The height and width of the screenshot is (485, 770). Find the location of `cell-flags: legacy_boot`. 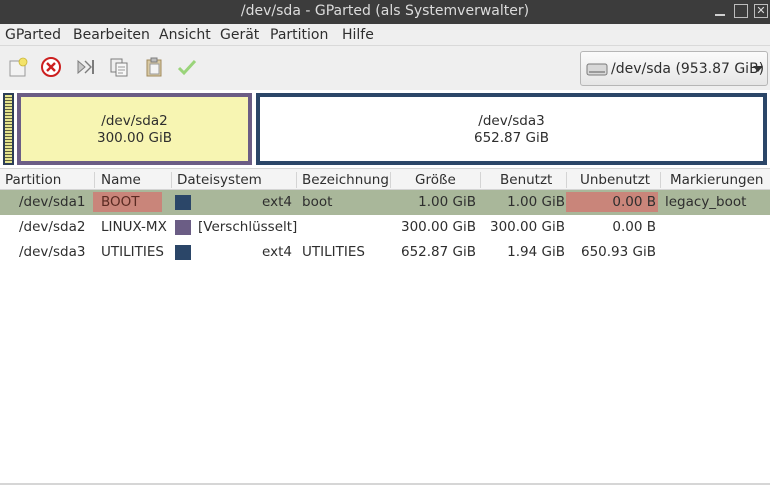

cell-flags: legacy_boot is located at coordinates (706, 202).